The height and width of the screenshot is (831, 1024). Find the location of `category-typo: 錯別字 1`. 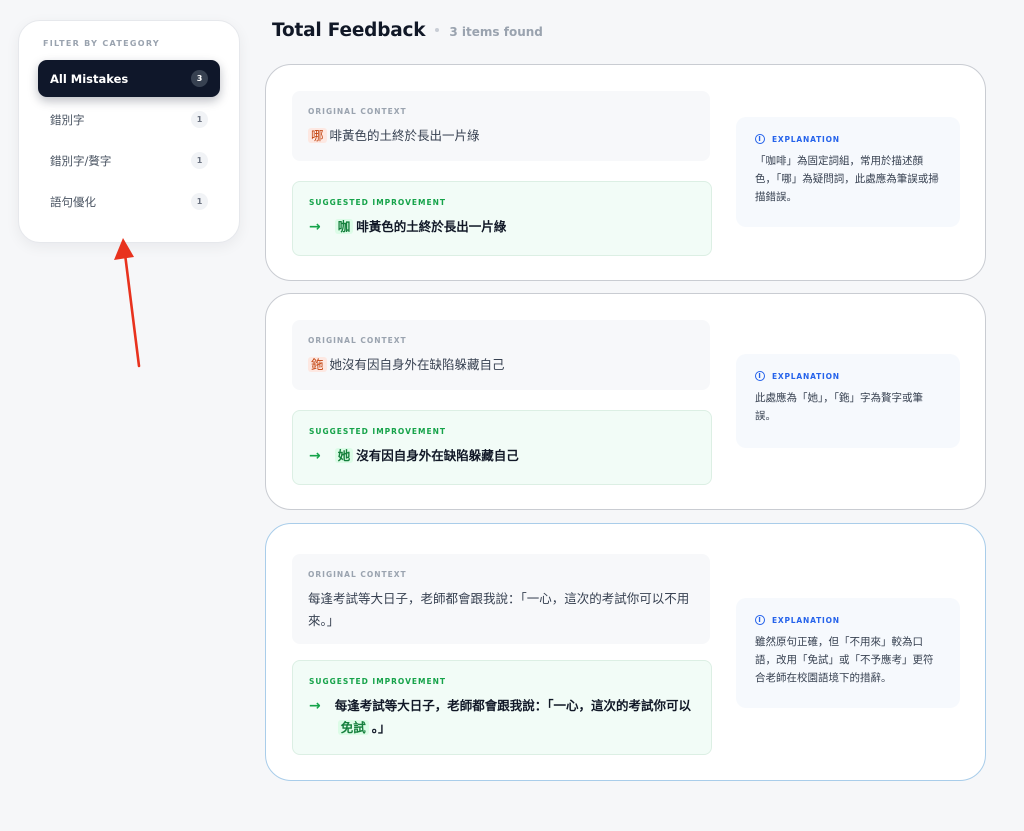

category-typo: 錯別字 1 is located at coordinates (129, 119).